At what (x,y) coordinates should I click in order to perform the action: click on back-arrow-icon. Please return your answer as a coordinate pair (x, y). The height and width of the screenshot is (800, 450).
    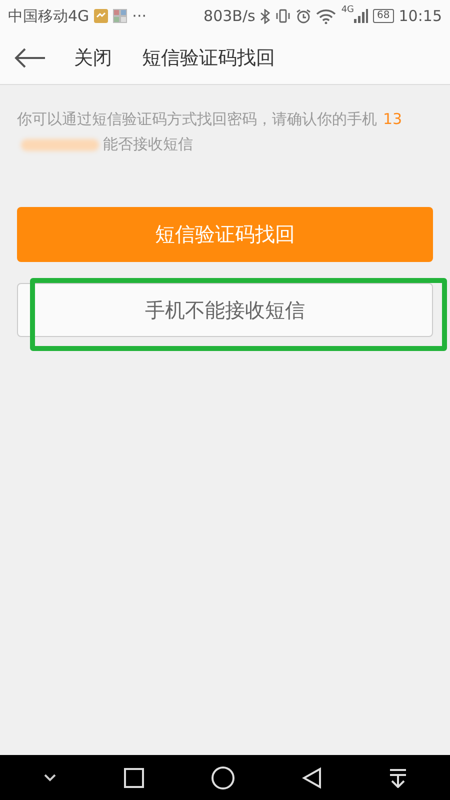
    Looking at the image, I should click on (30, 58).